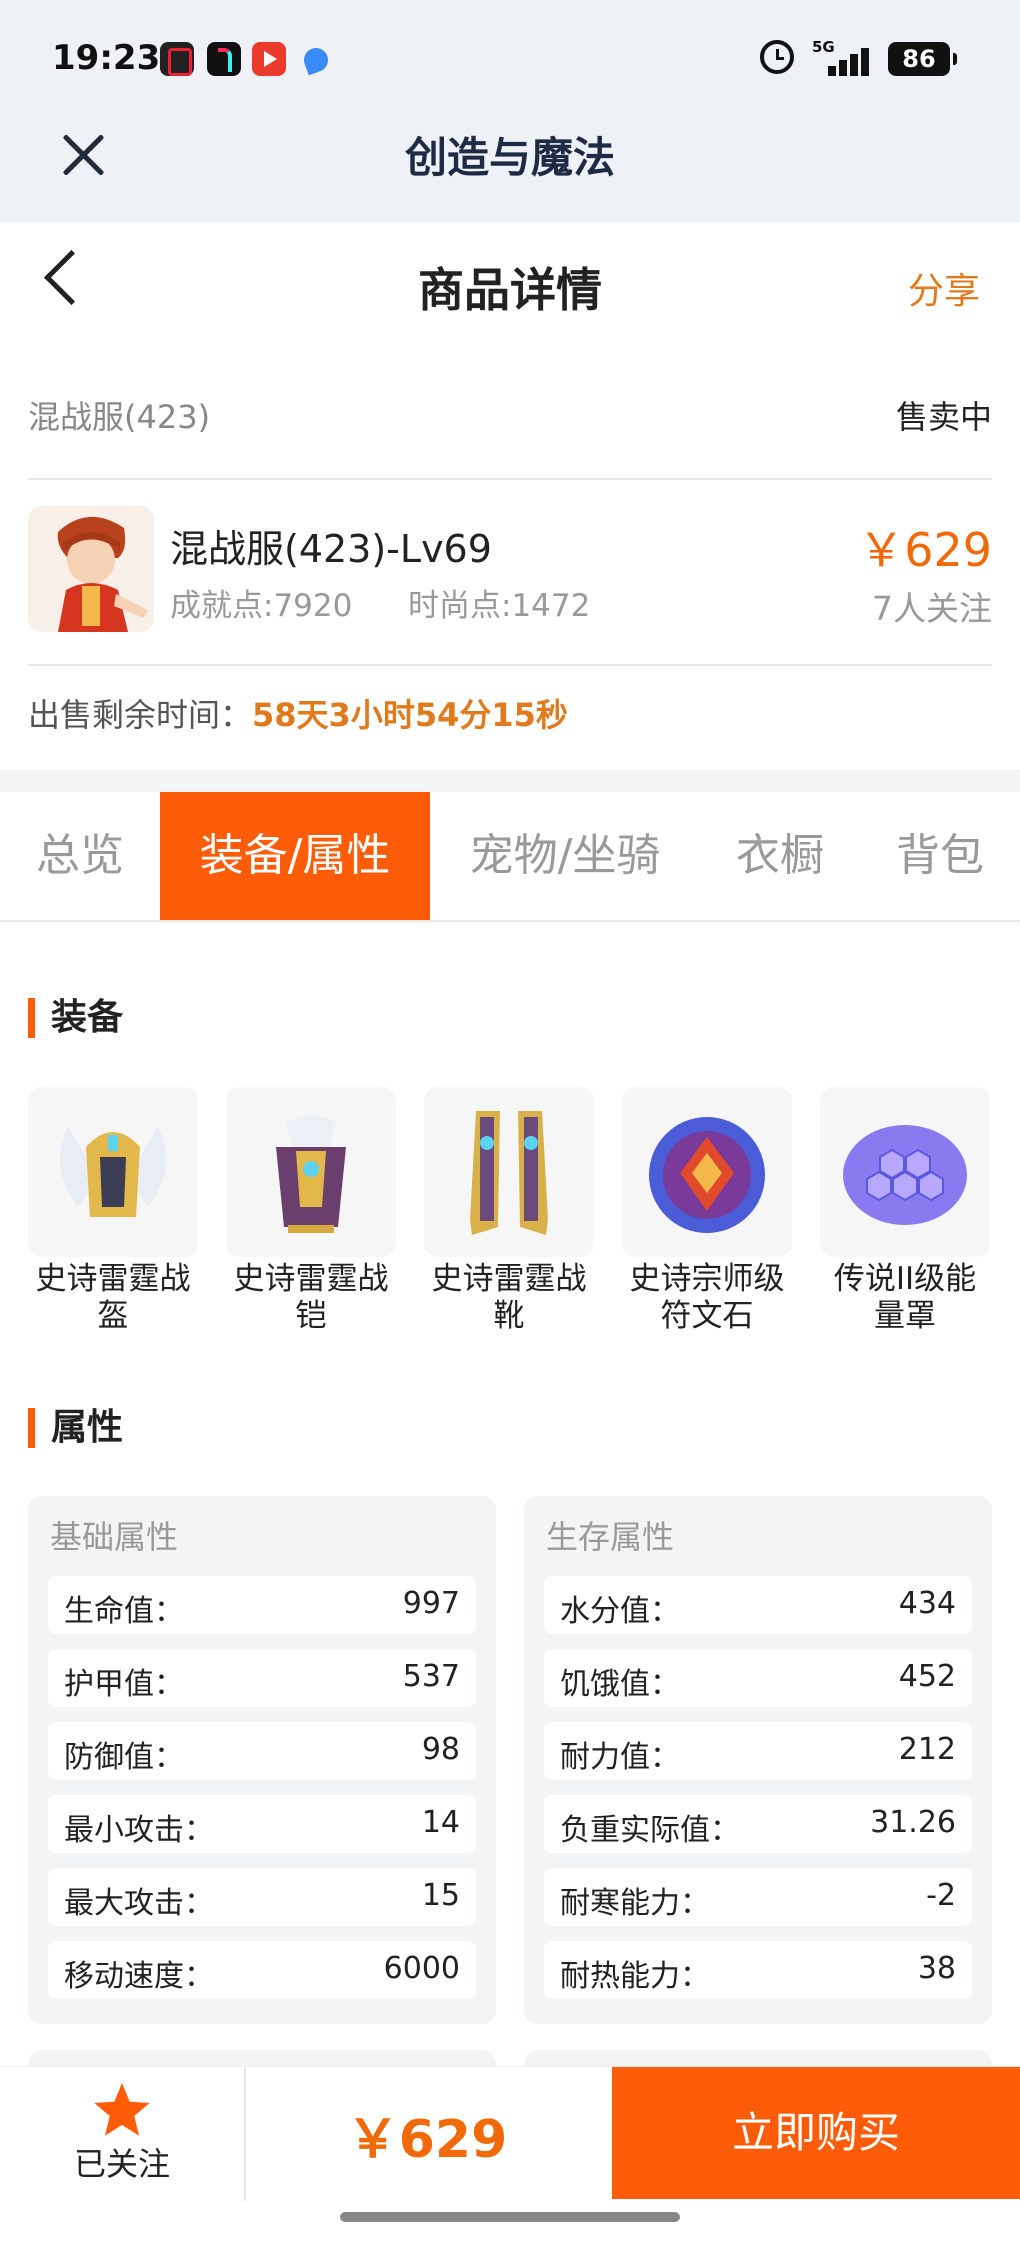 Image resolution: width=1020 pixels, height=2245 pixels. I want to click on equipment-item: 史诗雷霆战铠, so click(311, 1210).